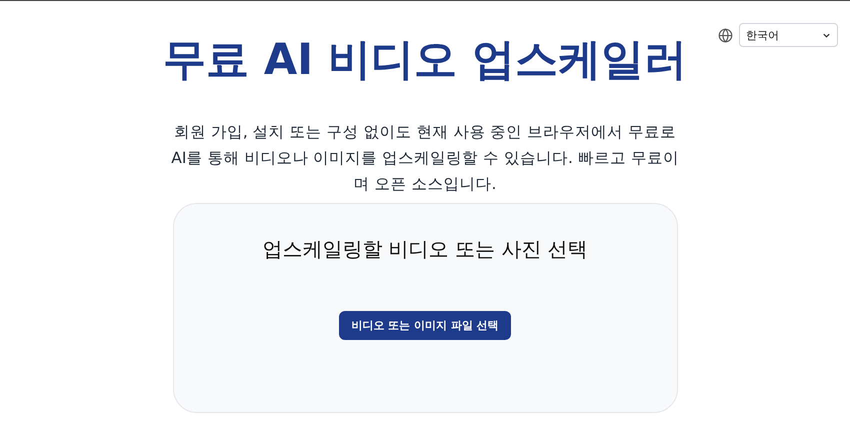 This screenshot has height=423, width=850. I want to click on description: 회원 가입, 설치 또는 구성 없이도 현재 사용 중인 브라우저에서 무료로 AI를 통해 비디오나 이미지를 업스케일링할 수 있습니다. 빠르고 무료이며 오픈 소스입니다., so click(425, 158).